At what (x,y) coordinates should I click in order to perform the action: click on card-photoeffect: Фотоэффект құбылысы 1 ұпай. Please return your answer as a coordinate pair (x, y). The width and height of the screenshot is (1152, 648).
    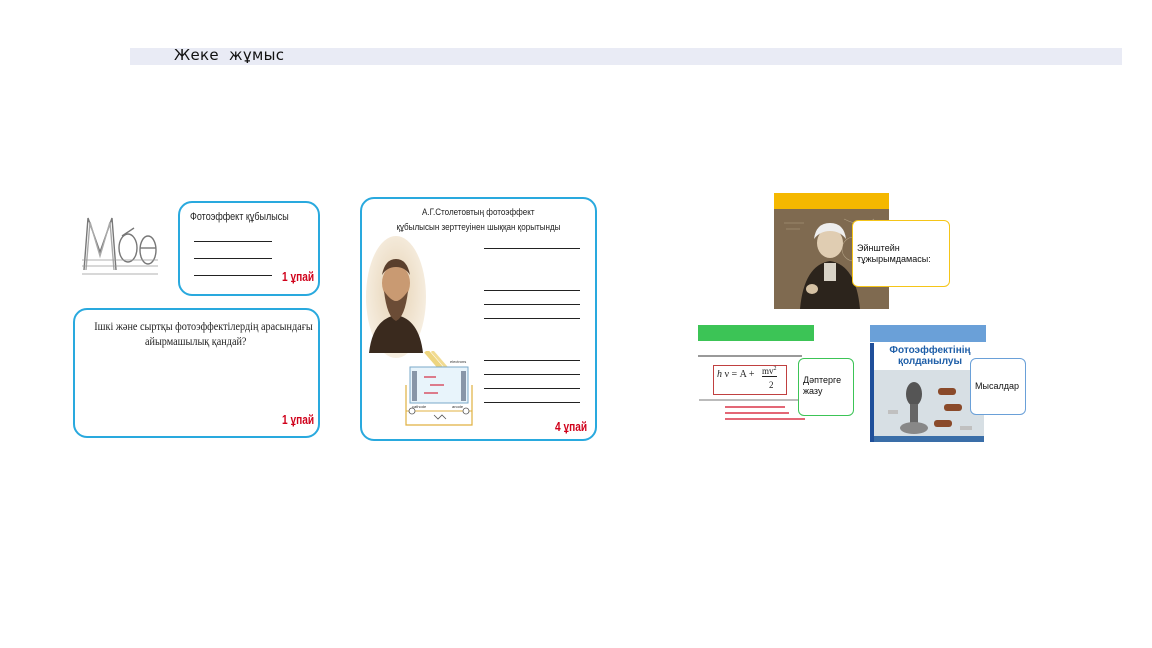
    Looking at the image, I should click on (249, 248).